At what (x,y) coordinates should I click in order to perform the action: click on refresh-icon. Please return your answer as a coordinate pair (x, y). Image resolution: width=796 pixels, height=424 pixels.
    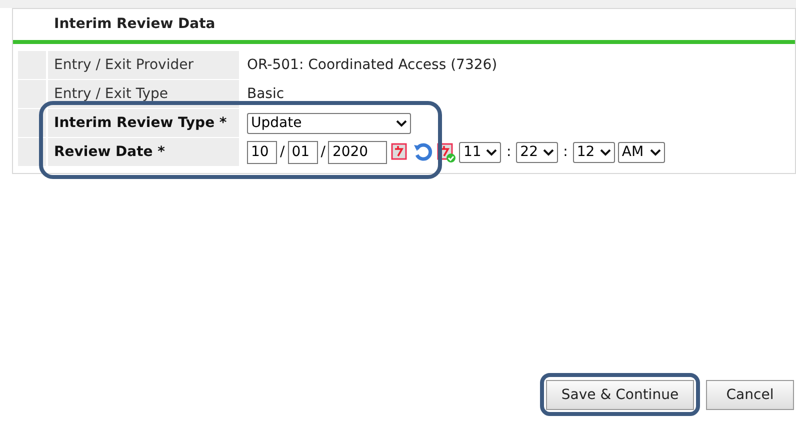
    Looking at the image, I should click on (423, 152).